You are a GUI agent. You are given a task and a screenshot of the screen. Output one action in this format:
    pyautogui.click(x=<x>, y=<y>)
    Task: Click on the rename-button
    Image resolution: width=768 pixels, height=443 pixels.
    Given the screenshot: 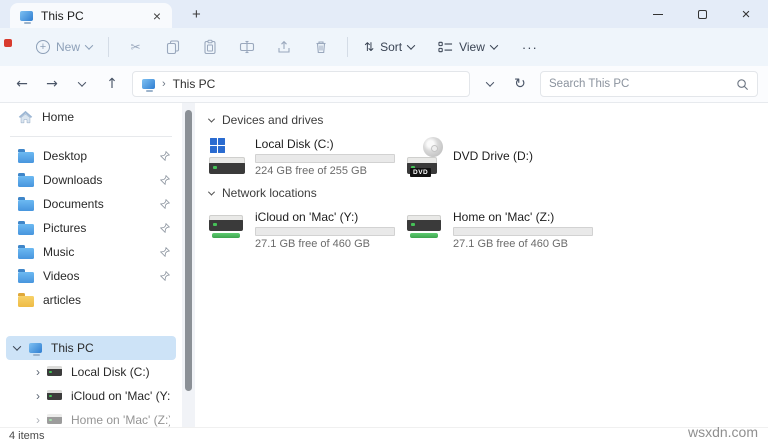 What is the action you would take?
    pyautogui.click(x=246, y=47)
    